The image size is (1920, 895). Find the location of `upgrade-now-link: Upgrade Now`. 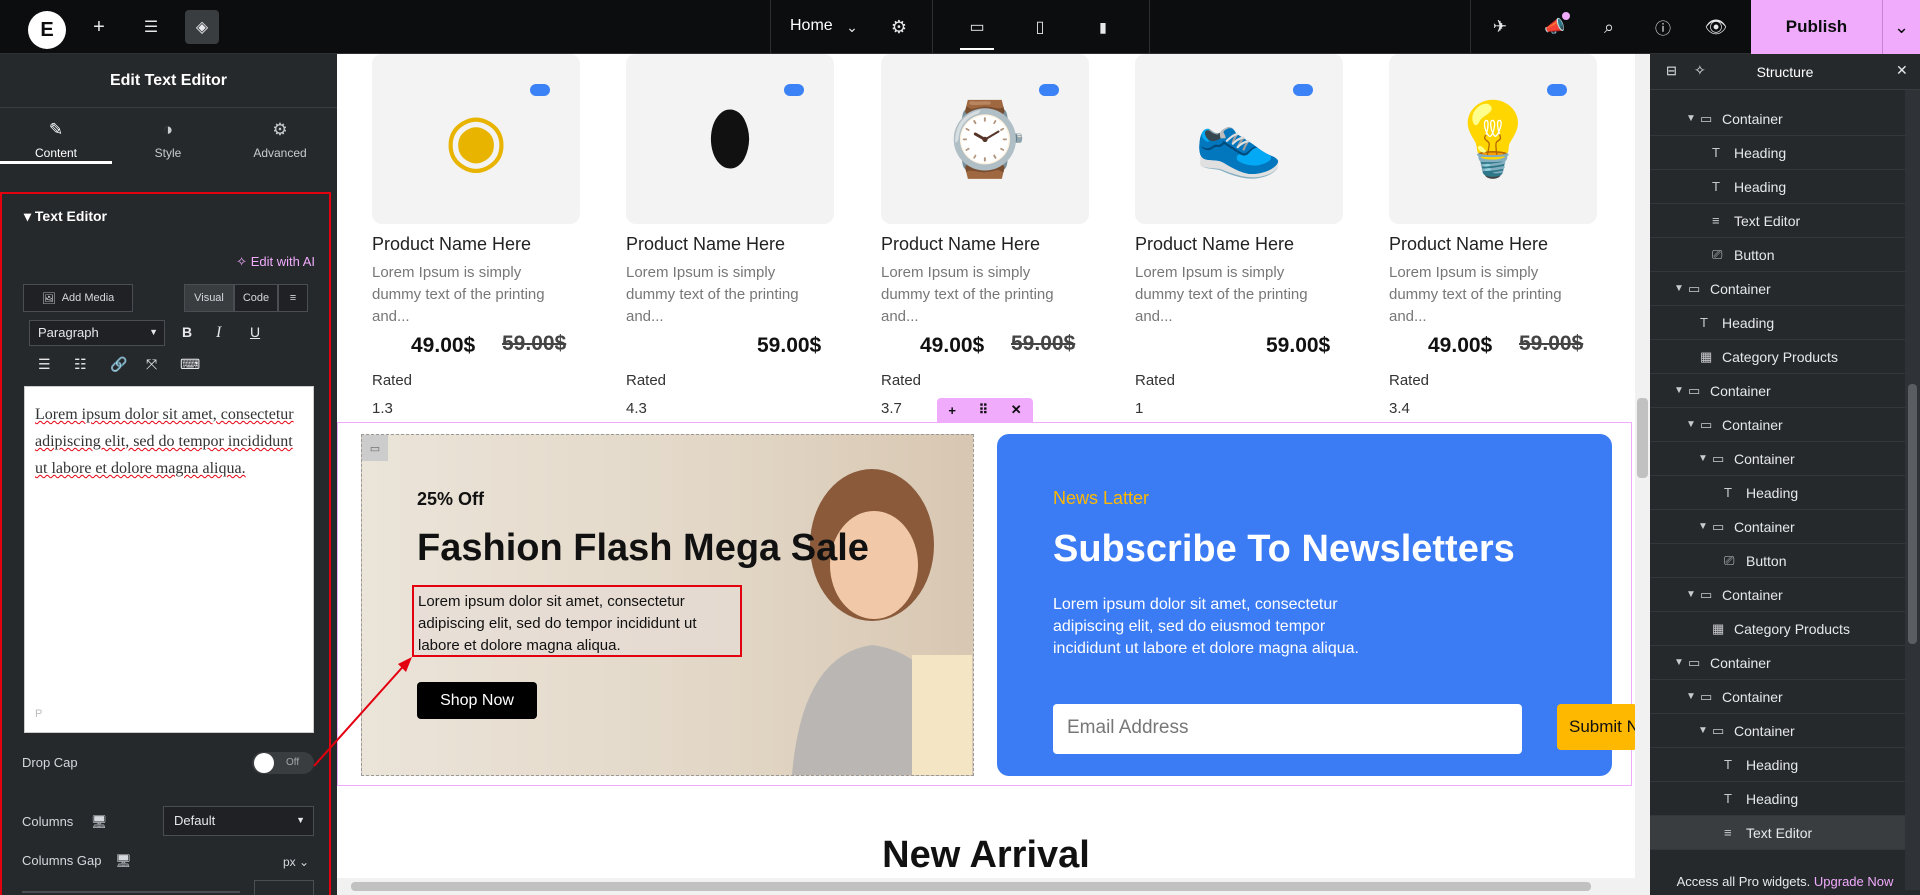

upgrade-now-link: Upgrade Now is located at coordinates (1854, 881).